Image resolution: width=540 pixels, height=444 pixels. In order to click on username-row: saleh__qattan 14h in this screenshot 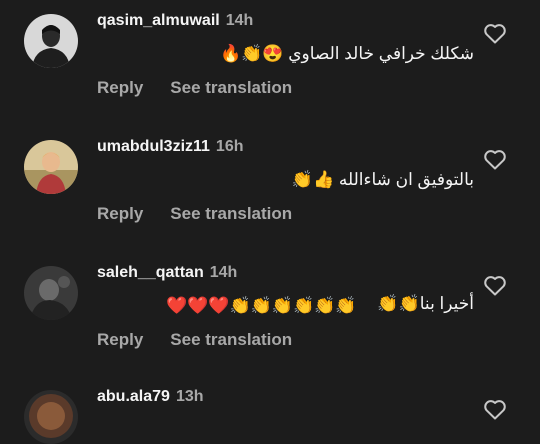, I will do `click(167, 273)`.